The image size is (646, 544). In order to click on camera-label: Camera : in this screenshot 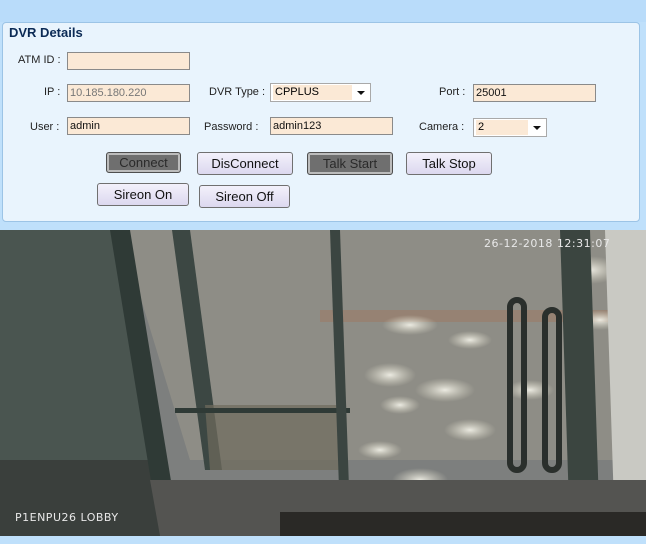, I will do `click(442, 127)`.